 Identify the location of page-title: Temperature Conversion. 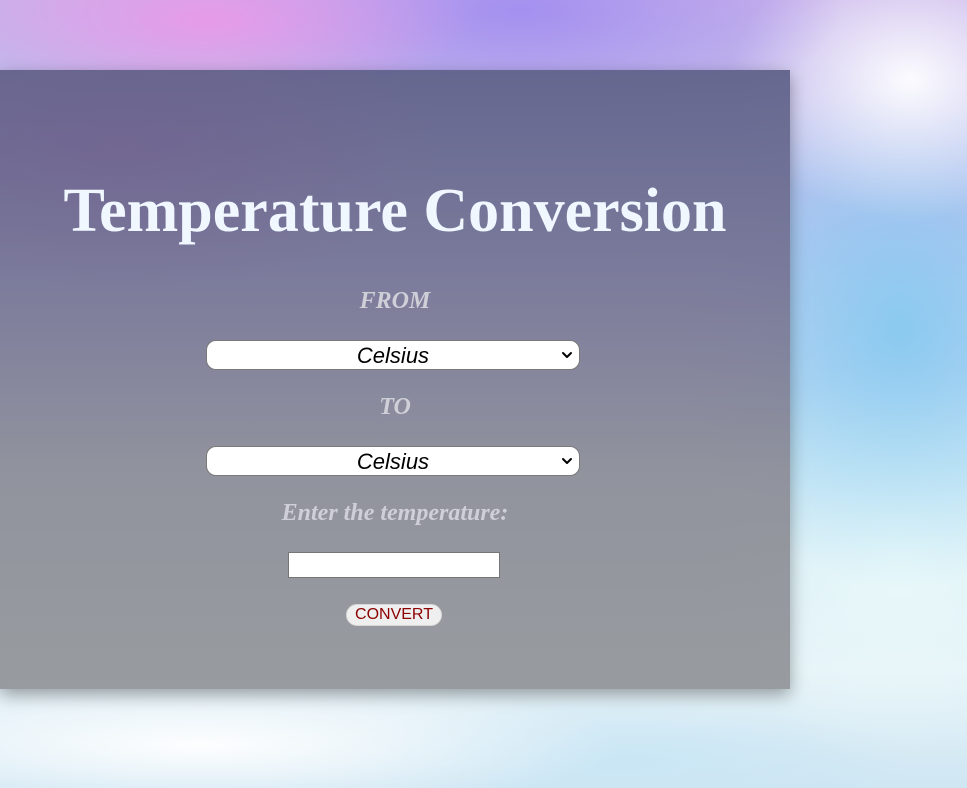
(395, 211).